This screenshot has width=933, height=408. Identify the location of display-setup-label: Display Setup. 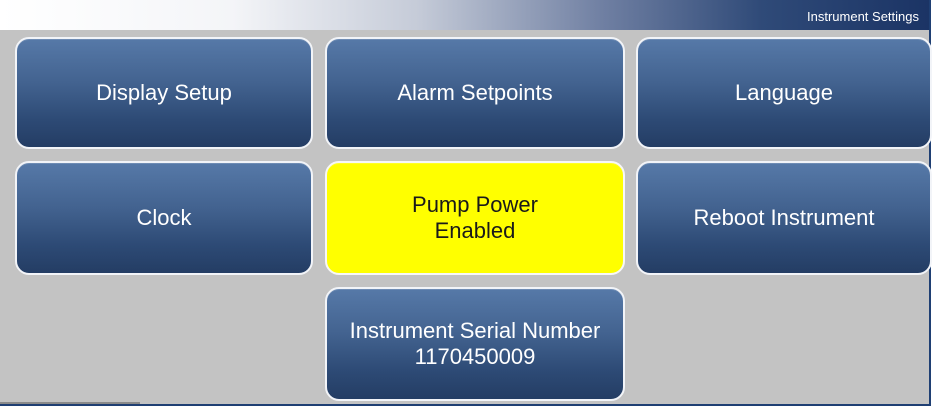
(164, 92).